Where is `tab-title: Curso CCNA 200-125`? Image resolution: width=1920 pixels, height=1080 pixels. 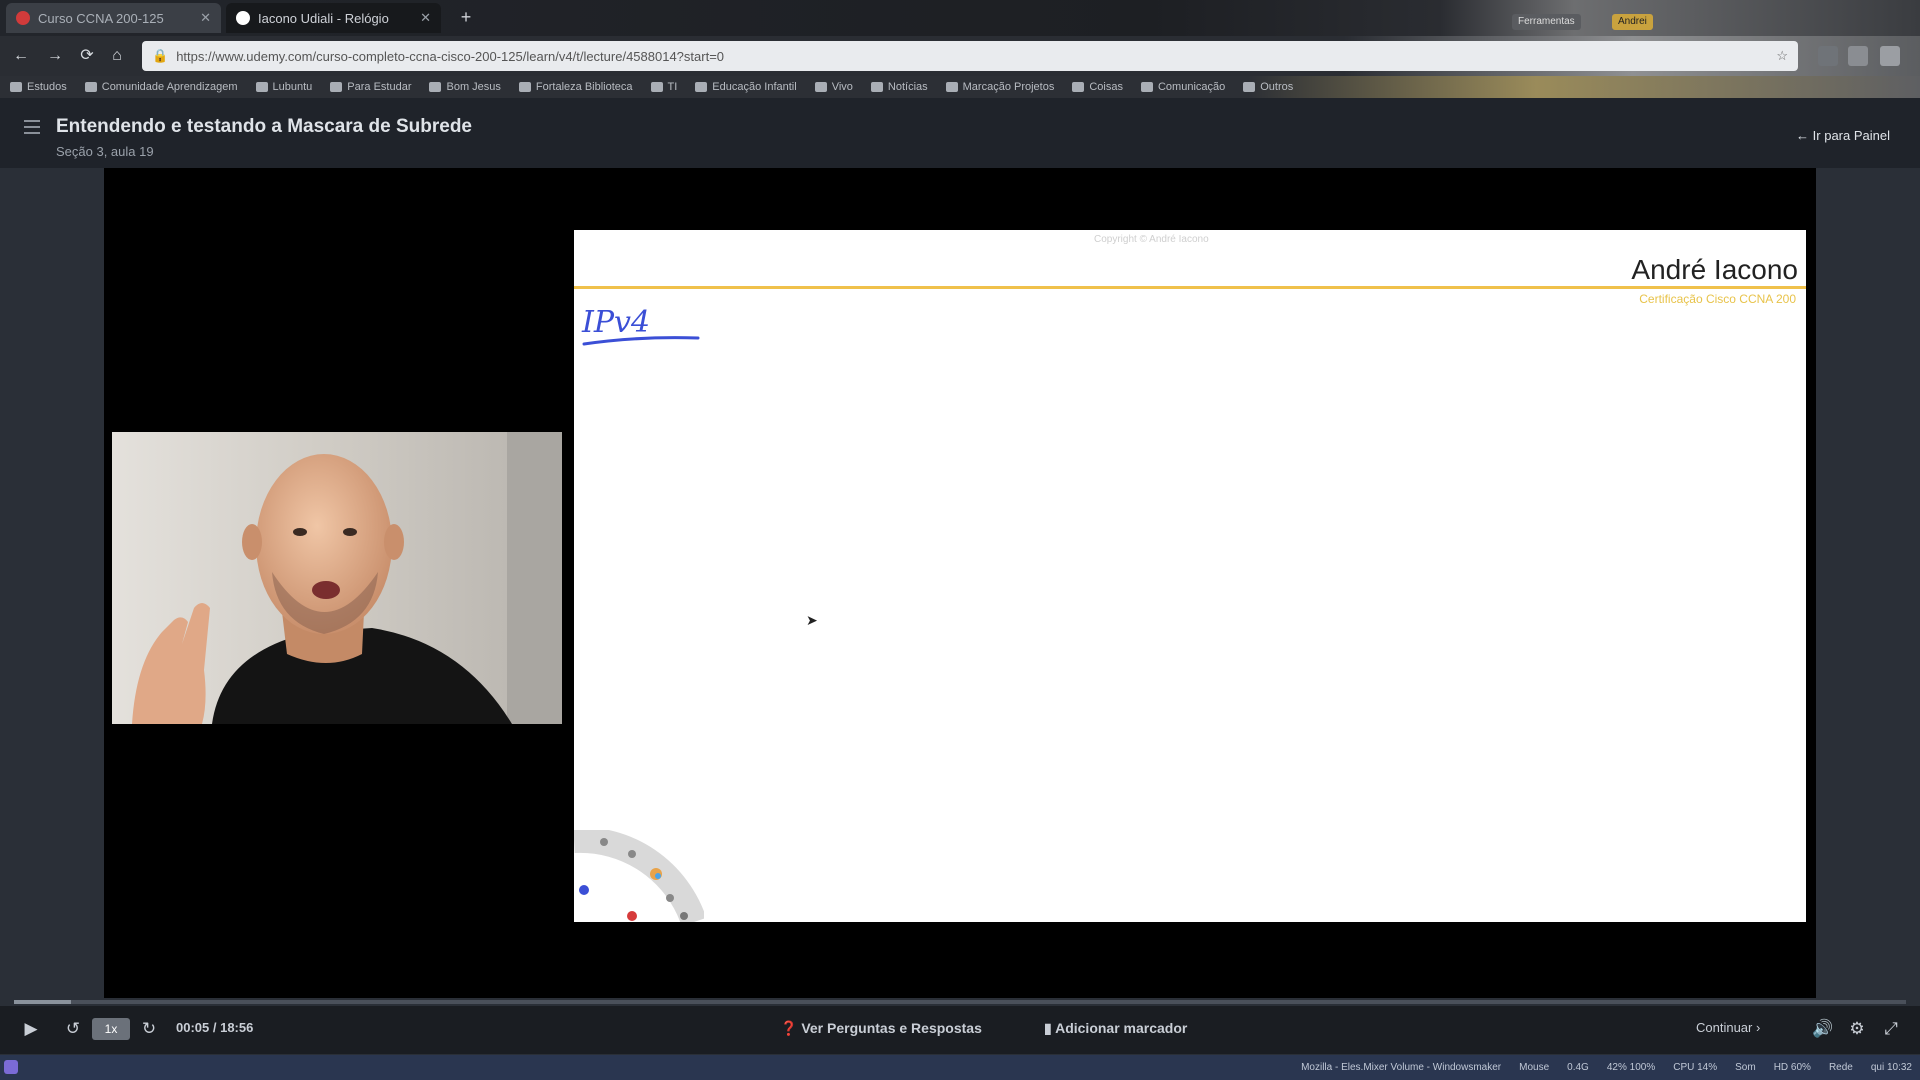
tab-title: Curso CCNA 200-125 is located at coordinates (101, 18).